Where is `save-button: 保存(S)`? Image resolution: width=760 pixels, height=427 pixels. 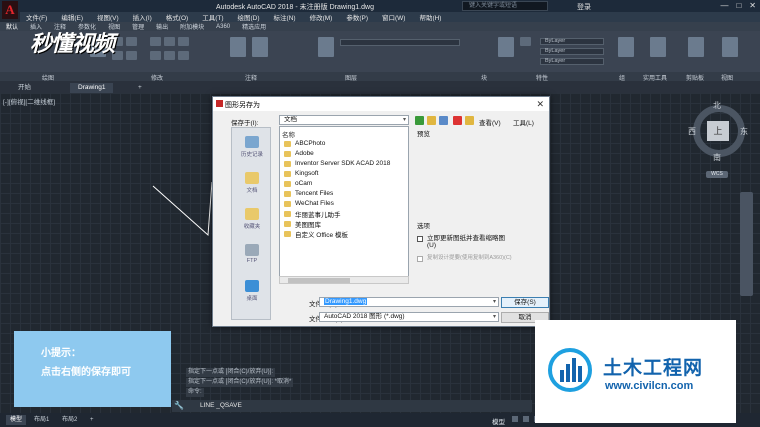 save-button: 保存(S) is located at coordinates (525, 302).